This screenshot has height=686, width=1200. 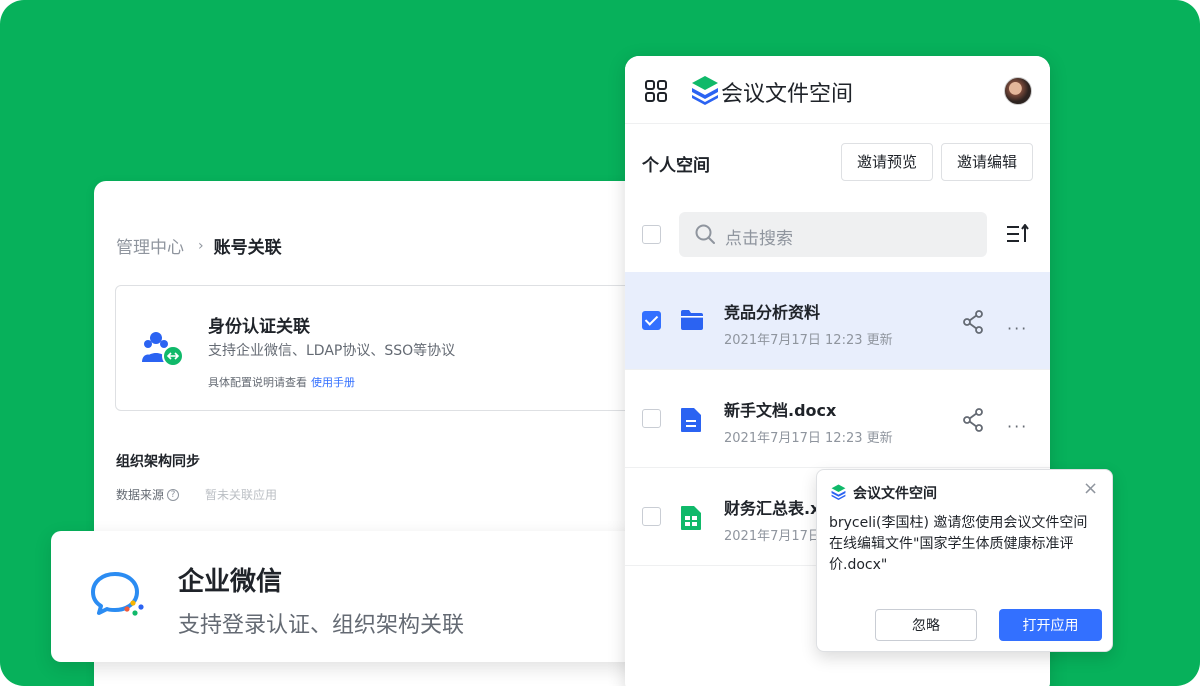 I want to click on select-all-checkbox, so click(x=651, y=234).